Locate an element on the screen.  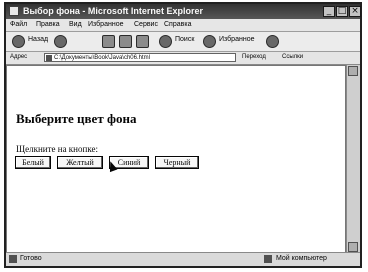
address-url: C:\Документы\Book\Java\ch06.html is located at coordinates (102, 58).